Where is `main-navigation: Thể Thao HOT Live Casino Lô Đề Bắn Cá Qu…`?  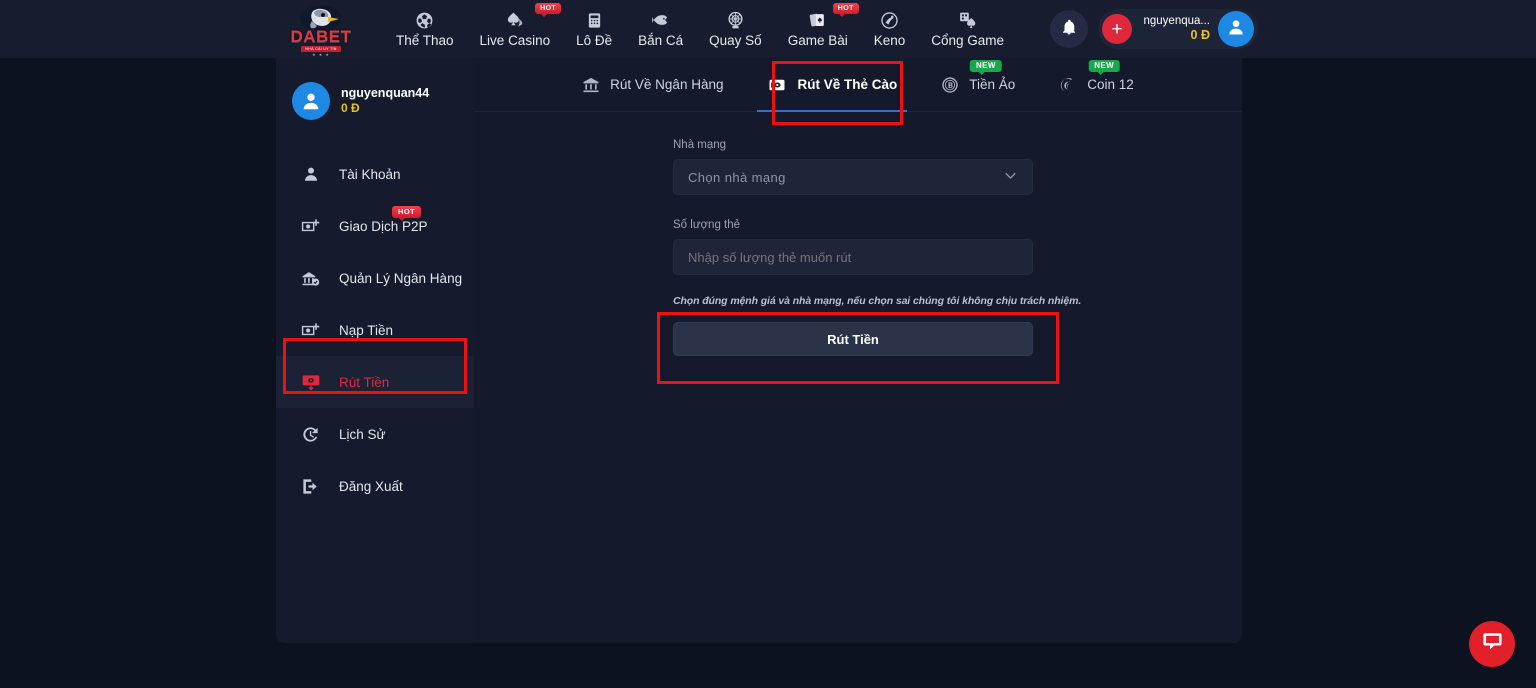
main-navigation: Thể Thao HOT Live Casino Lô Đề Bắn Cá Qu… is located at coordinates (700, 29).